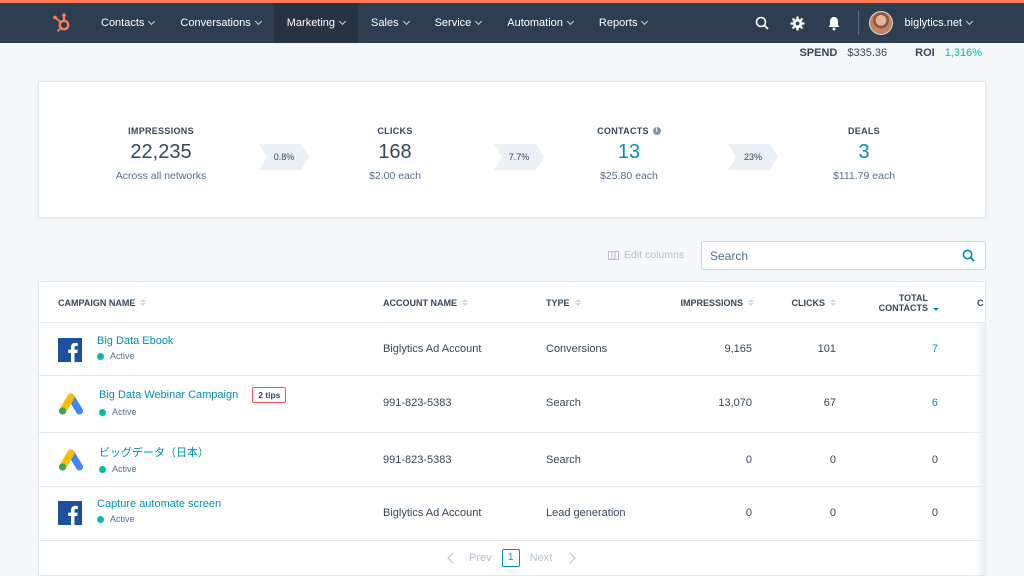 This screenshot has width=1024, height=576. Describe the element at coordinates (193, 402) in the screenshot. I see `campaign-cell: Big Data Webinar Campaign 2 tips Active` at that location.